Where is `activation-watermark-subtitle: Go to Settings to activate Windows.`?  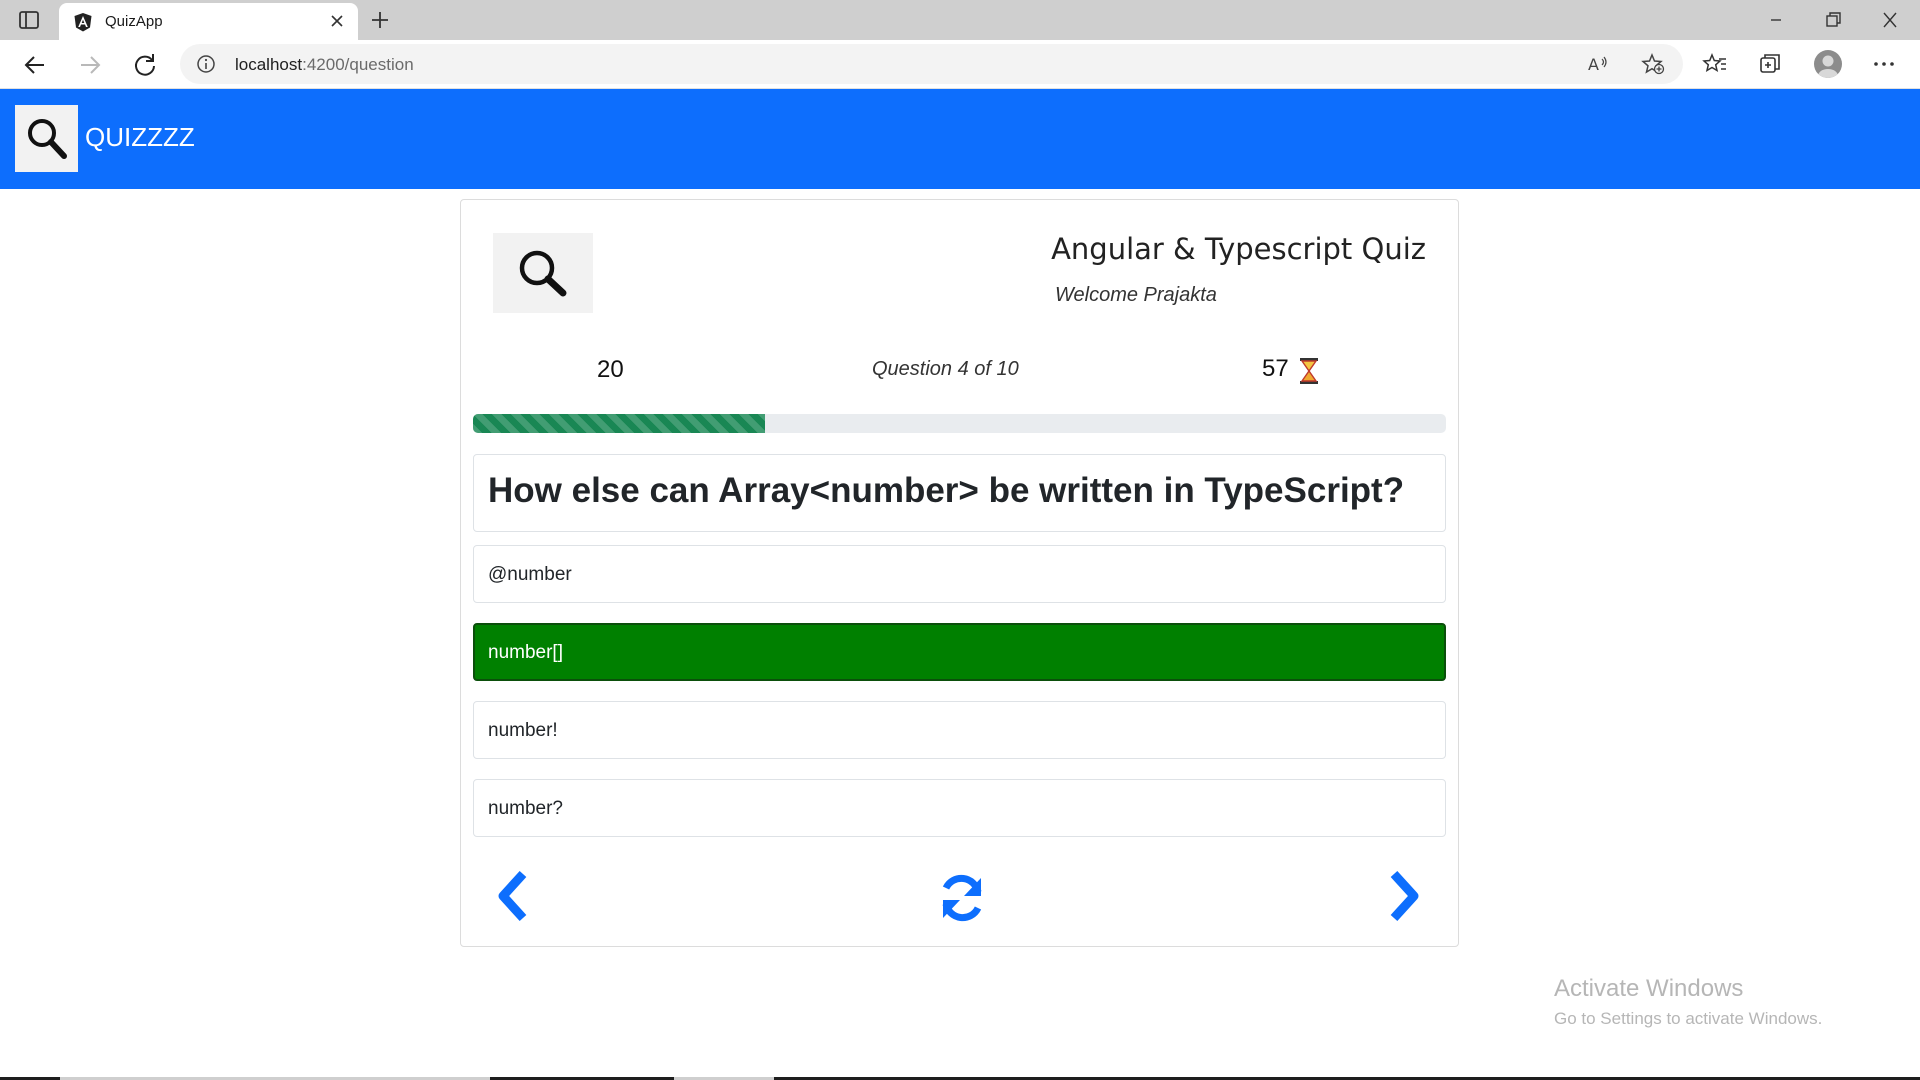 activation-watermark-subtitle: Go to Settings to activate Windows. is located at coordinates (1688, 1018).